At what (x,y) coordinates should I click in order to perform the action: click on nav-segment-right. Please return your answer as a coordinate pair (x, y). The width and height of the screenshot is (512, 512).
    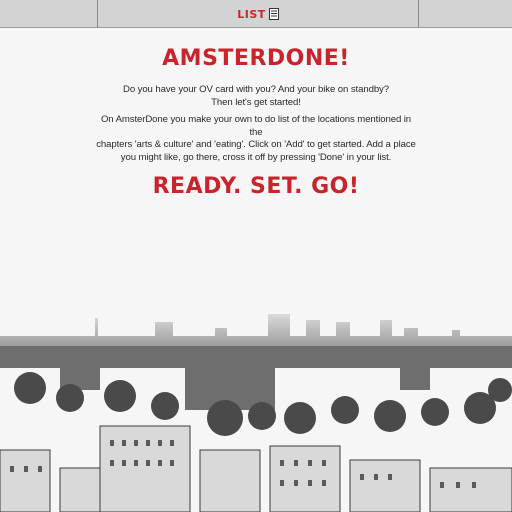
    Looking at the image, I should click on (465, 14).